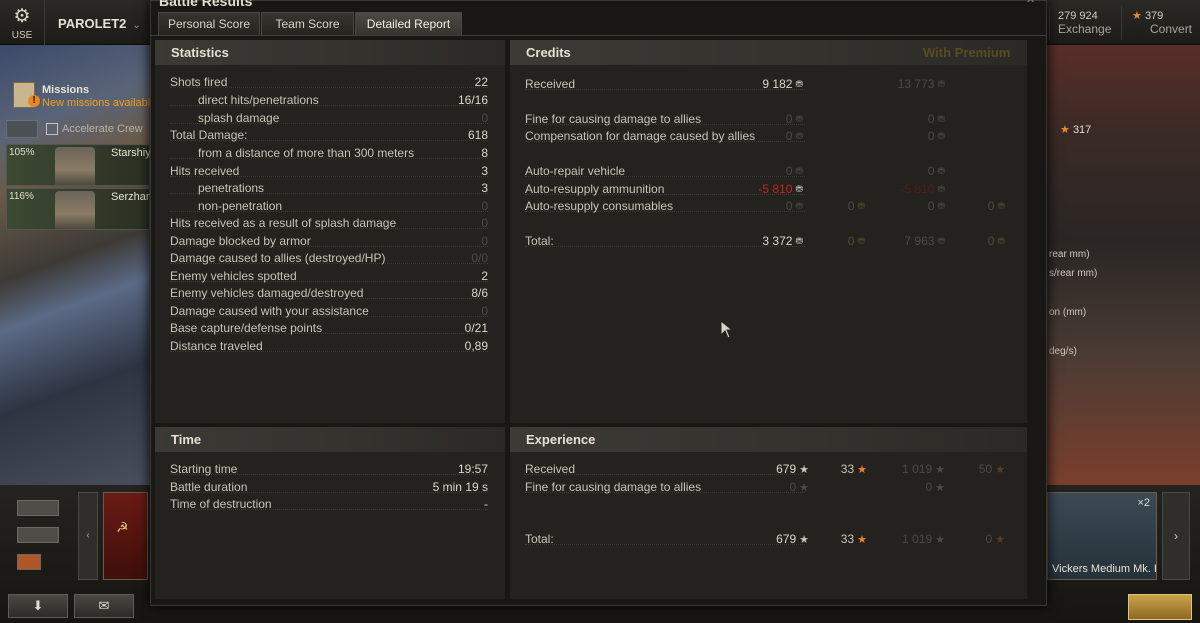 The width and height of the screenshot is (1200, 623). I want to click on convert-button: ★ 379 Convert, so click(1162, 23).